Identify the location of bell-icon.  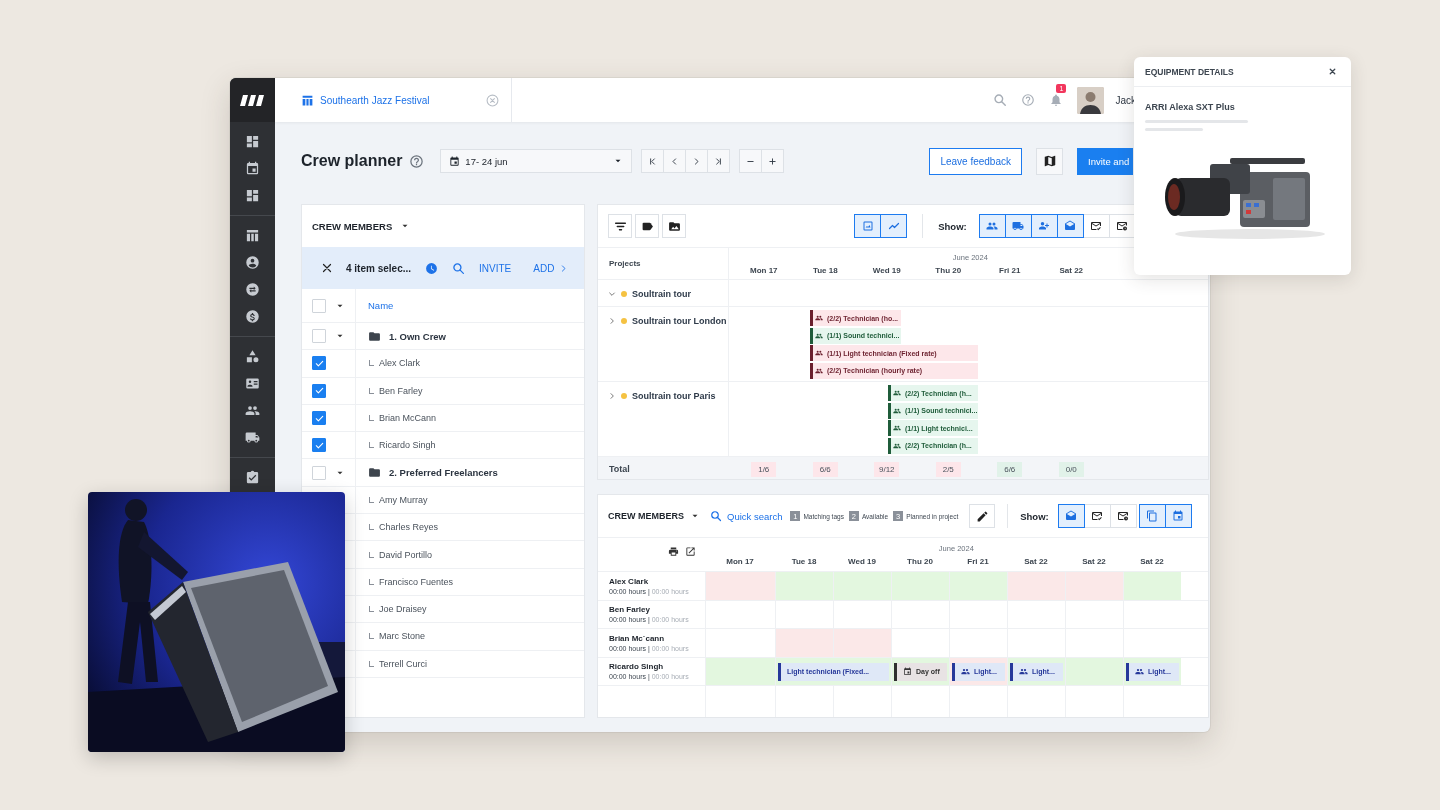
(1056, 100).